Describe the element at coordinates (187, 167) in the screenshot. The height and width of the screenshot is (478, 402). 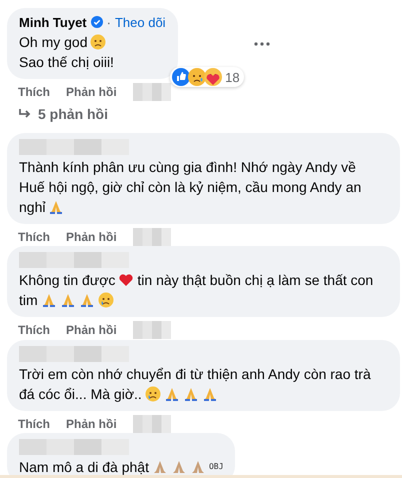
I see `comment-text: Thành kính phân ưu cùng gia đình! Nhớ ngày Andy về` at that location.